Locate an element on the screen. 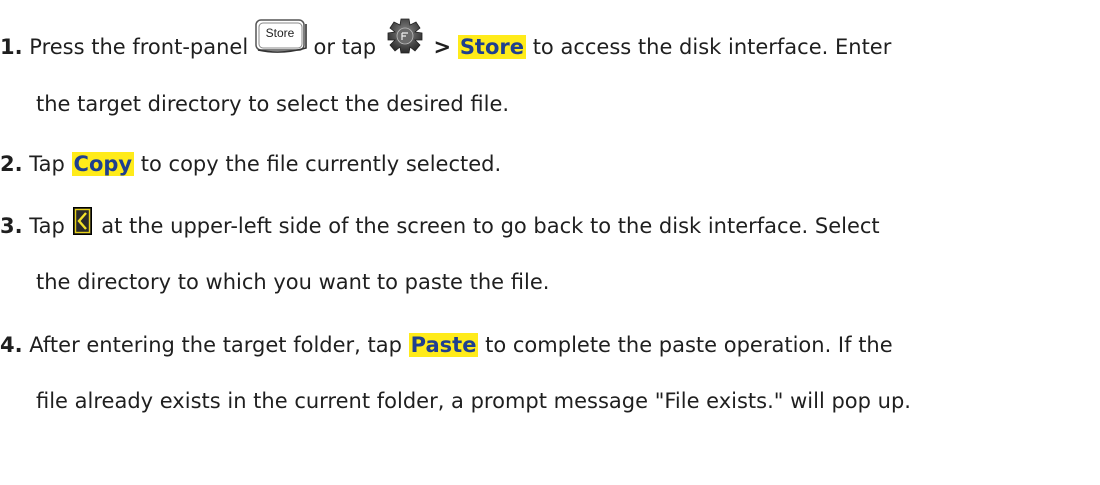 The height and width of the screenshot is (485, 1100). copy-softkey-label: Copy is located at coordinates (103, 164).